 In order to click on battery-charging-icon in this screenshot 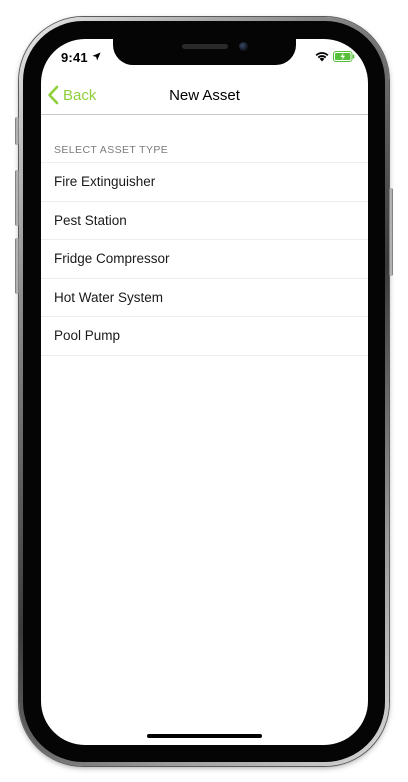, I will do `click(344, 56)`.